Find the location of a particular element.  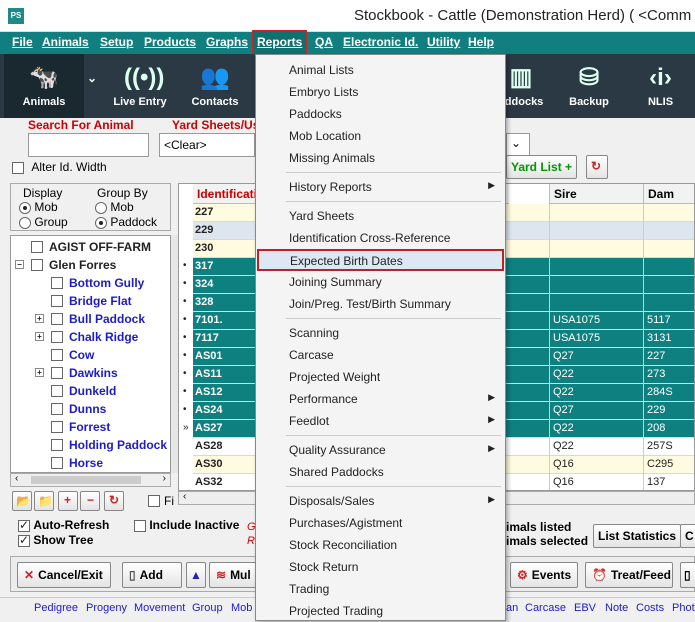

menu-electronic-id: Electronic Id. is located at coordinates (380, 42).